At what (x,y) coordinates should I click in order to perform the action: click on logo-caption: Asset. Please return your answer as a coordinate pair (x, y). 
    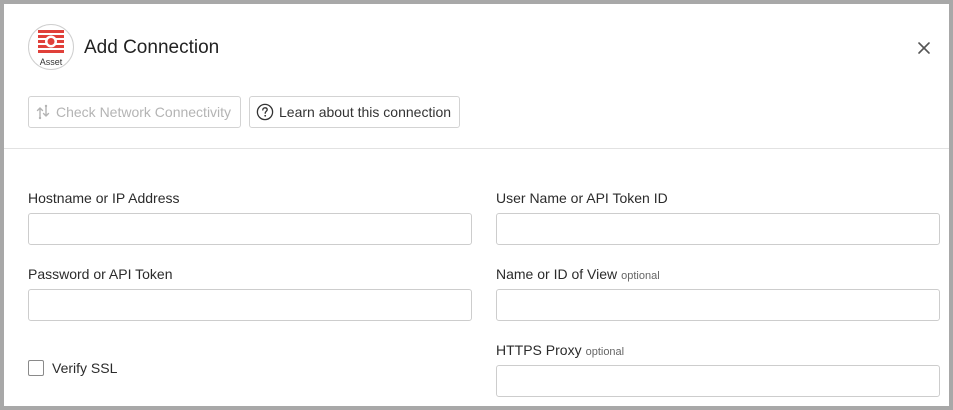
    Looking at the image, I should click on (51, 62).